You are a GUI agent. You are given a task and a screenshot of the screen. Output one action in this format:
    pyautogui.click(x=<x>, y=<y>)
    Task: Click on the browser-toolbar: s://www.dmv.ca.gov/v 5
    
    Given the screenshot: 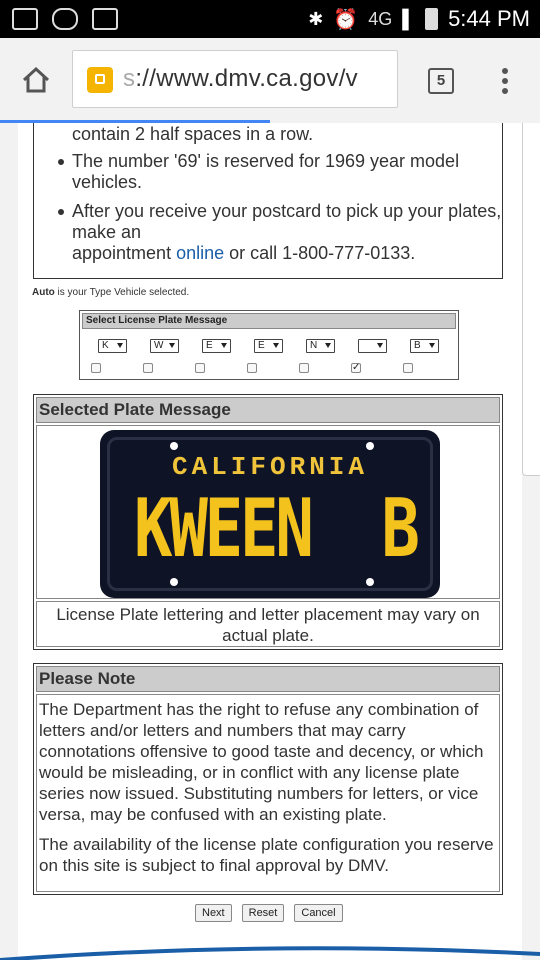 What is the action you would take?
    pyautogui.click(x=270, y=80)
    